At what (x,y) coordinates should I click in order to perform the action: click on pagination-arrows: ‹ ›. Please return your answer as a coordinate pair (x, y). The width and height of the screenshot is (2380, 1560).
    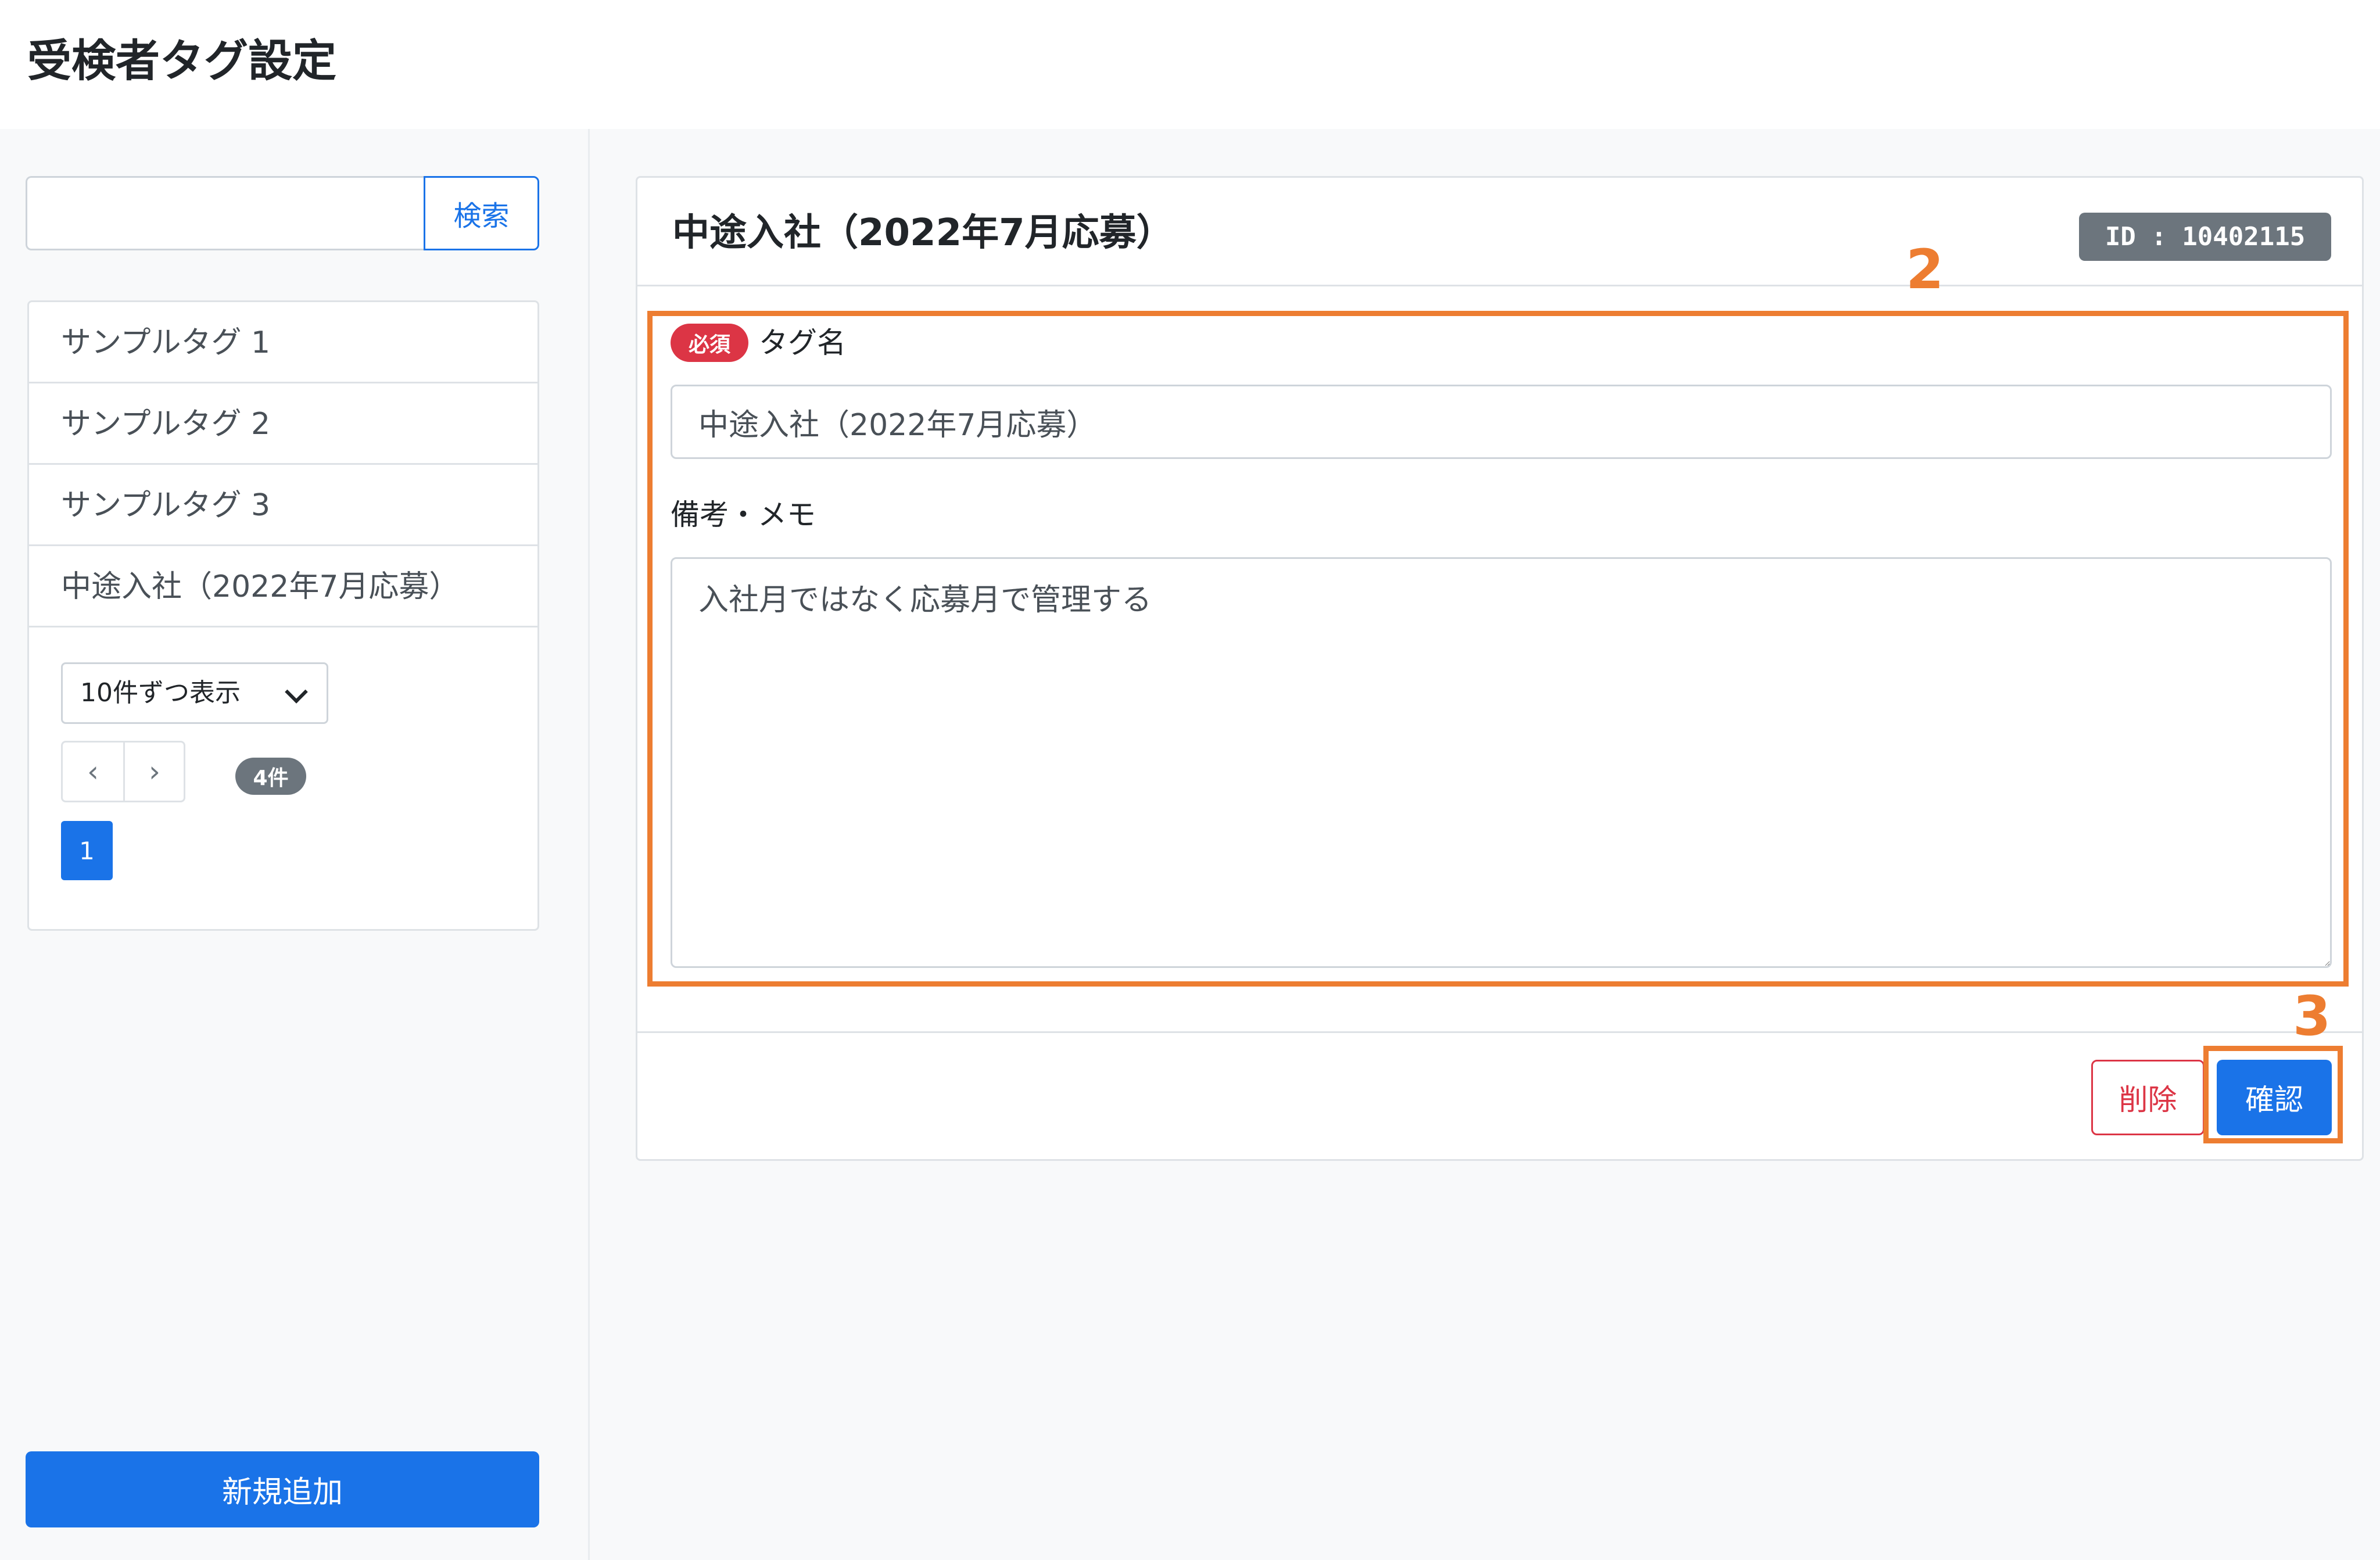
    Looking at the image, I should click on (123, 772).